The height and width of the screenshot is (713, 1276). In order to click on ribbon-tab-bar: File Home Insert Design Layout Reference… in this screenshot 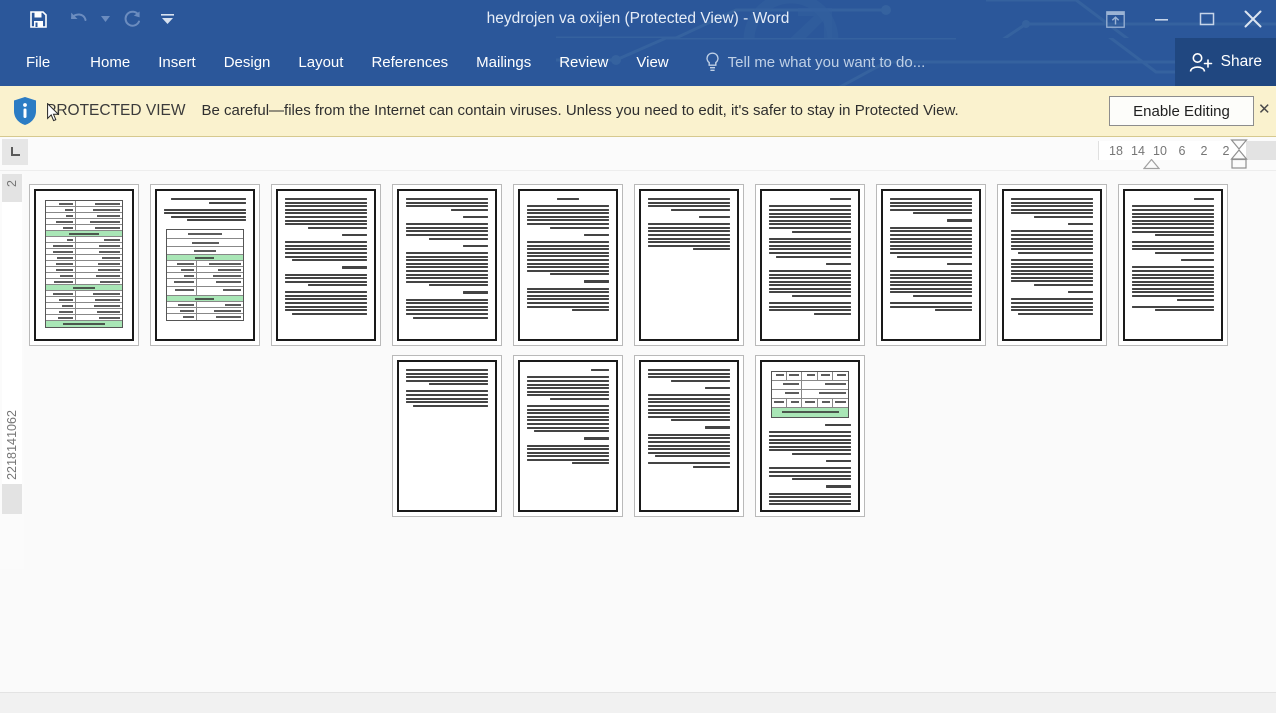, I will do `click(638, 62)`.